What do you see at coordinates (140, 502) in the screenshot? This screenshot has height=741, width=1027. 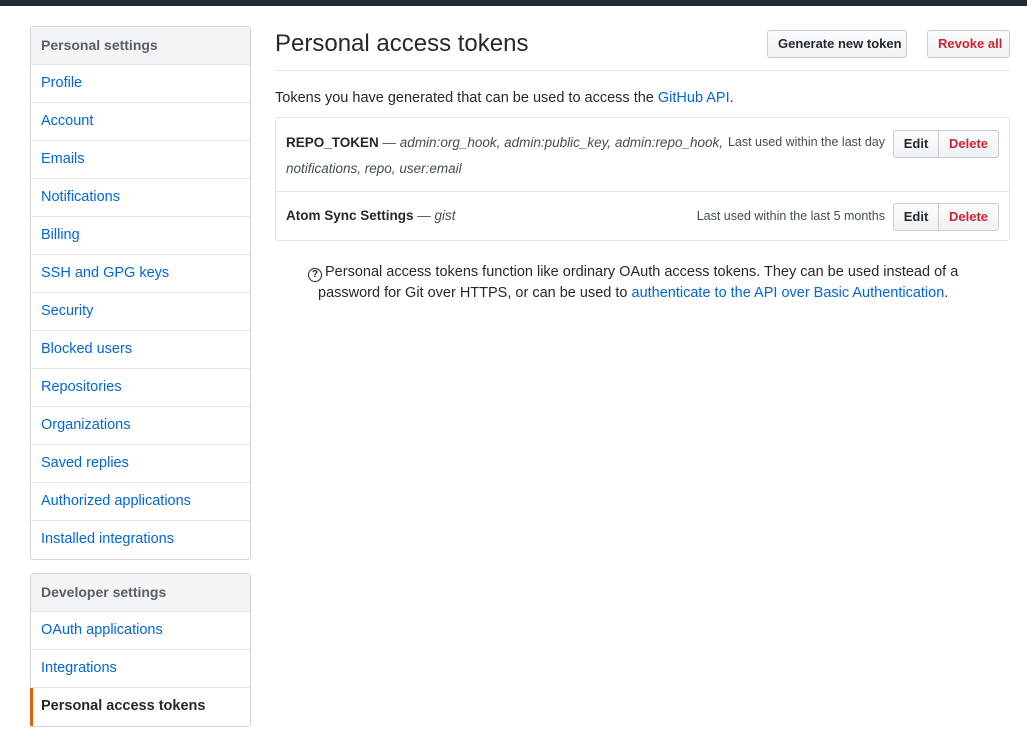 I see `sidebar-item-authorized-applications: Authorized applications` at bounding box center [140, 502].